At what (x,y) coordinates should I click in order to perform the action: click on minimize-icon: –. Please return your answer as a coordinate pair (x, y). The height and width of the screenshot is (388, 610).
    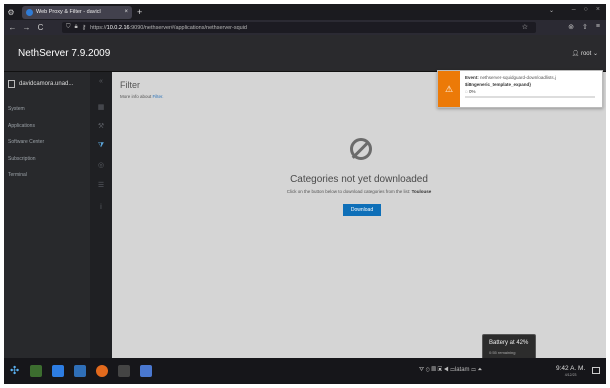
    Looking at the image, I should click on (574, 9).